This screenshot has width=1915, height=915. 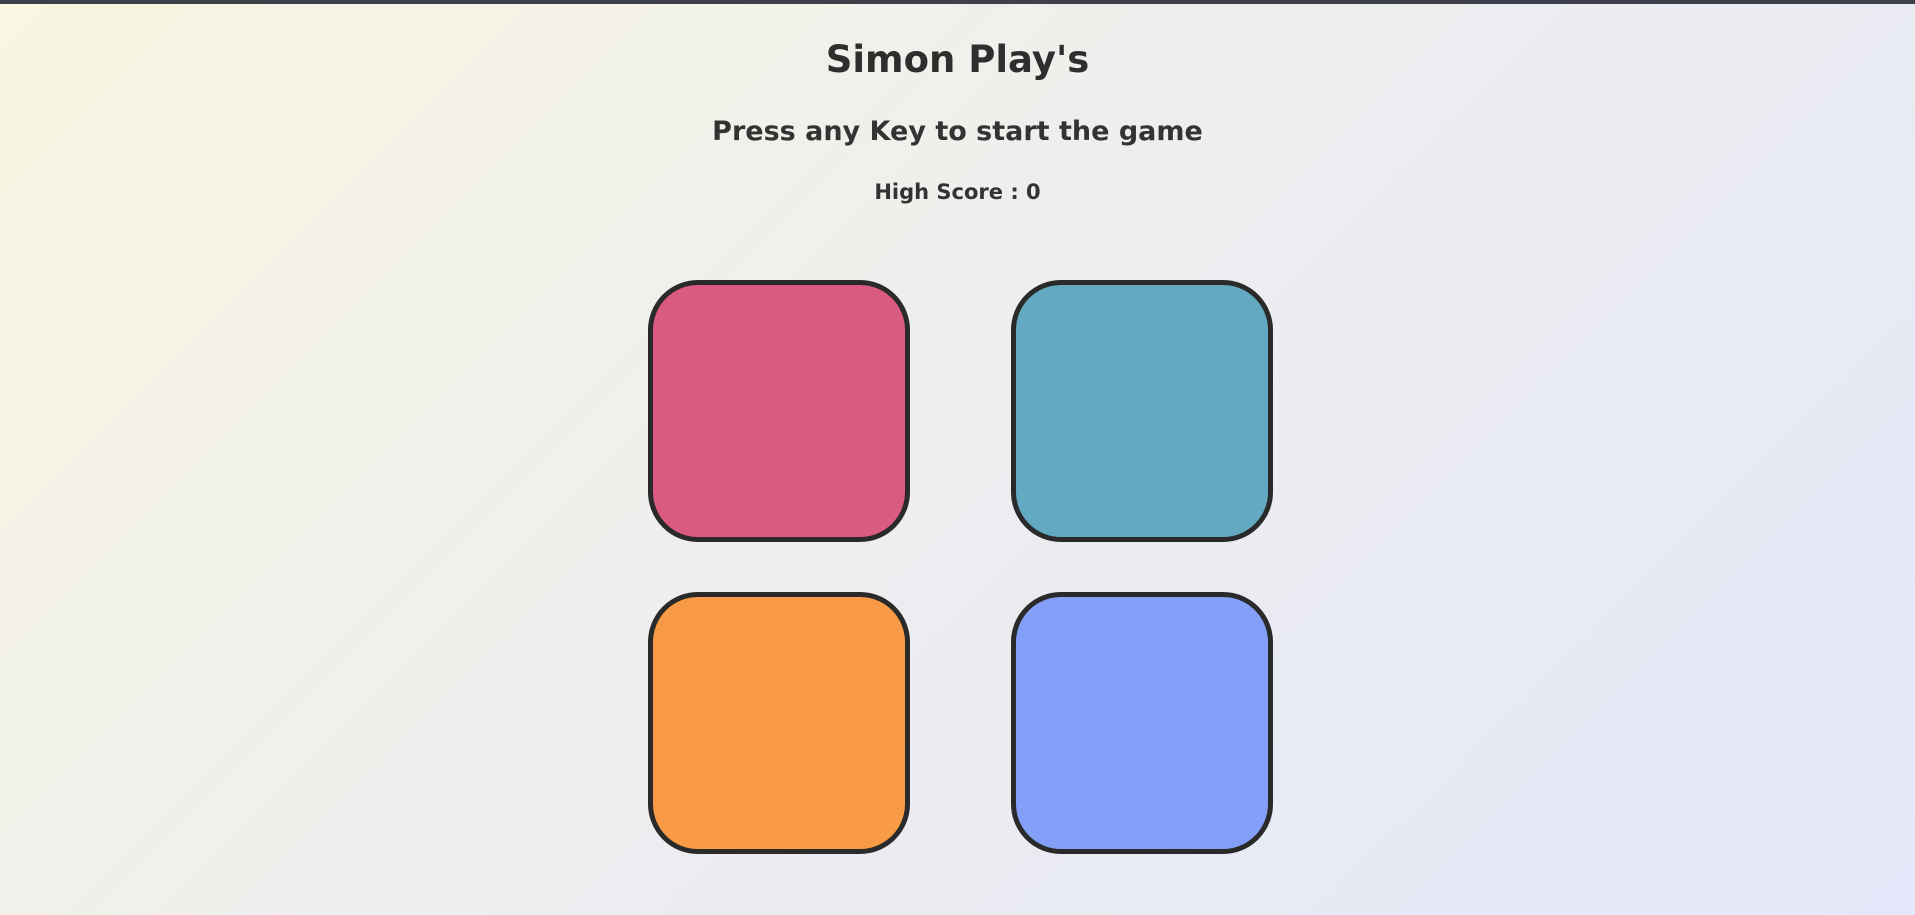 What do you see at coordinates (957, 192) in the screenshot?
I see `high-score: High Score : 0` at bounding box center [957, 192].